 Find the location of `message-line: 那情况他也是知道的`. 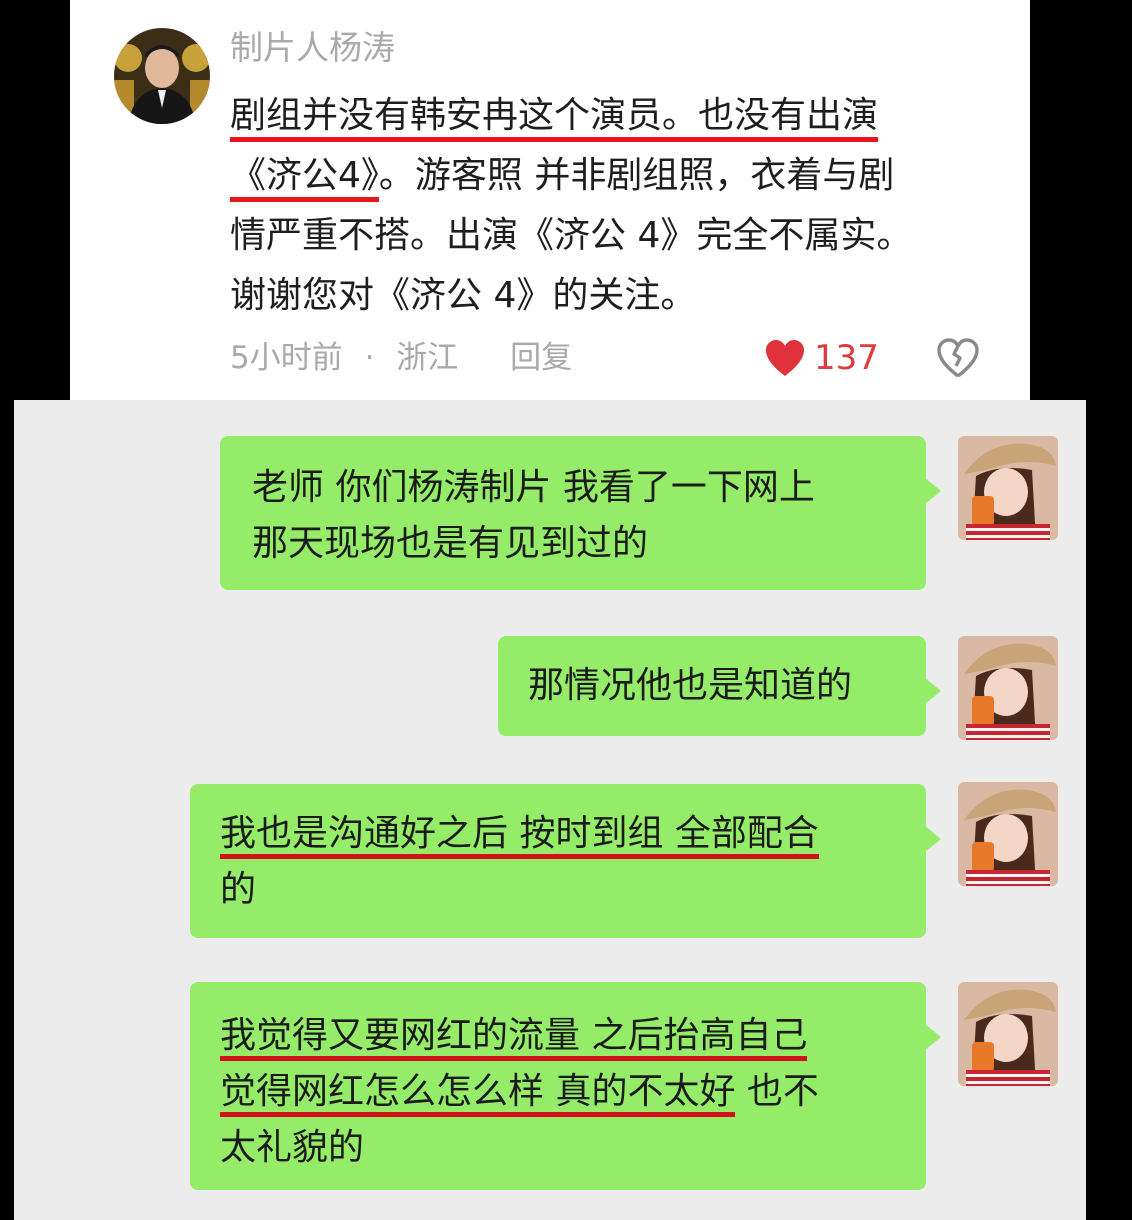

message-line: 那情况他也是知道的 is located at coordinates (727, 686).